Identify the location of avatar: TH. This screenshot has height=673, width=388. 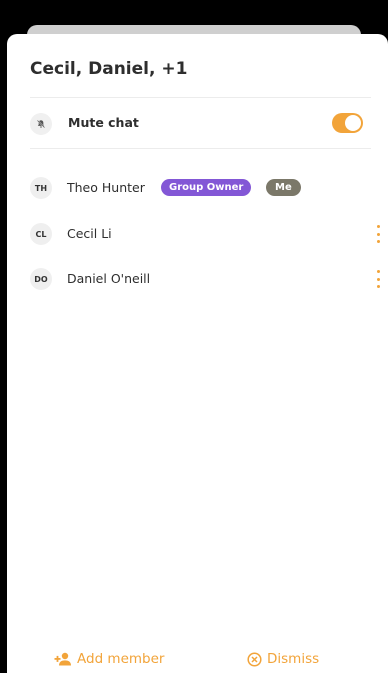
(41, 188).